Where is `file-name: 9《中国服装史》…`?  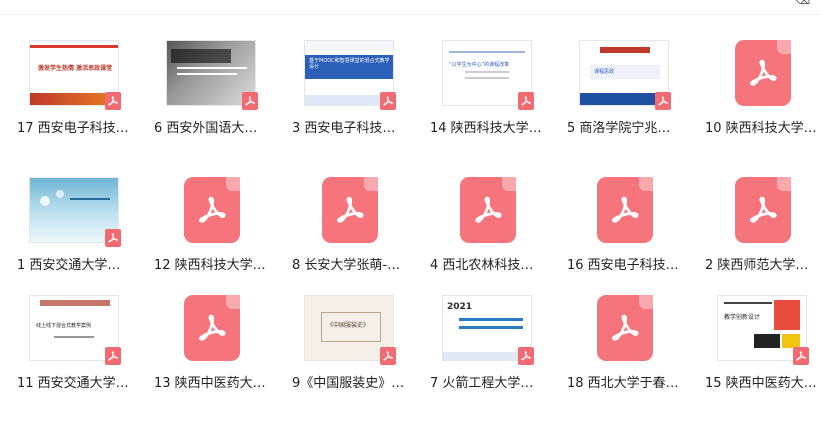 file-name: 9《中国服装史》… is located at coordinates (348, 383).